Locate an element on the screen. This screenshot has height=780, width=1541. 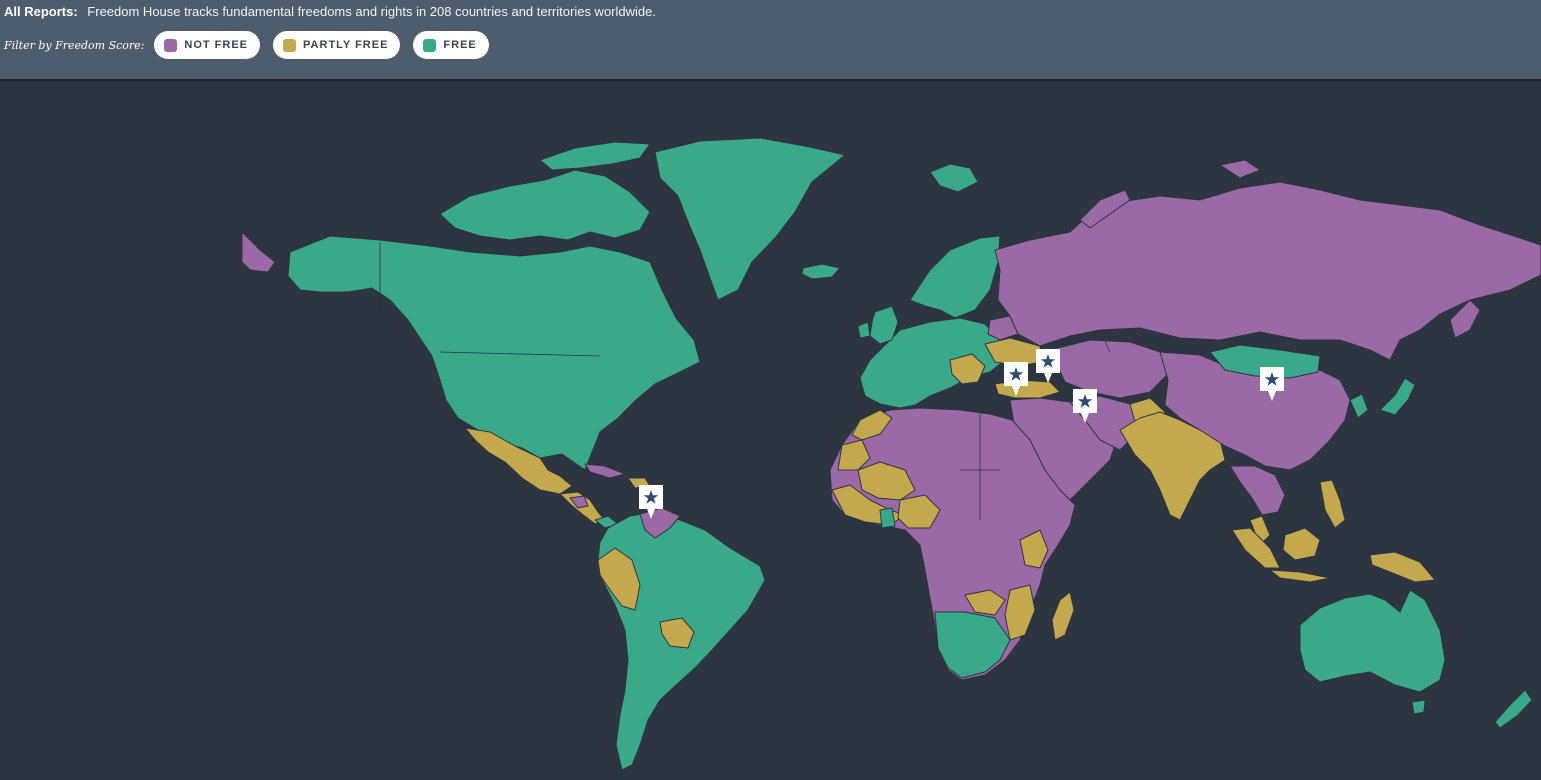
arctic-north-islands-shape is located at coordinates (595, 156).